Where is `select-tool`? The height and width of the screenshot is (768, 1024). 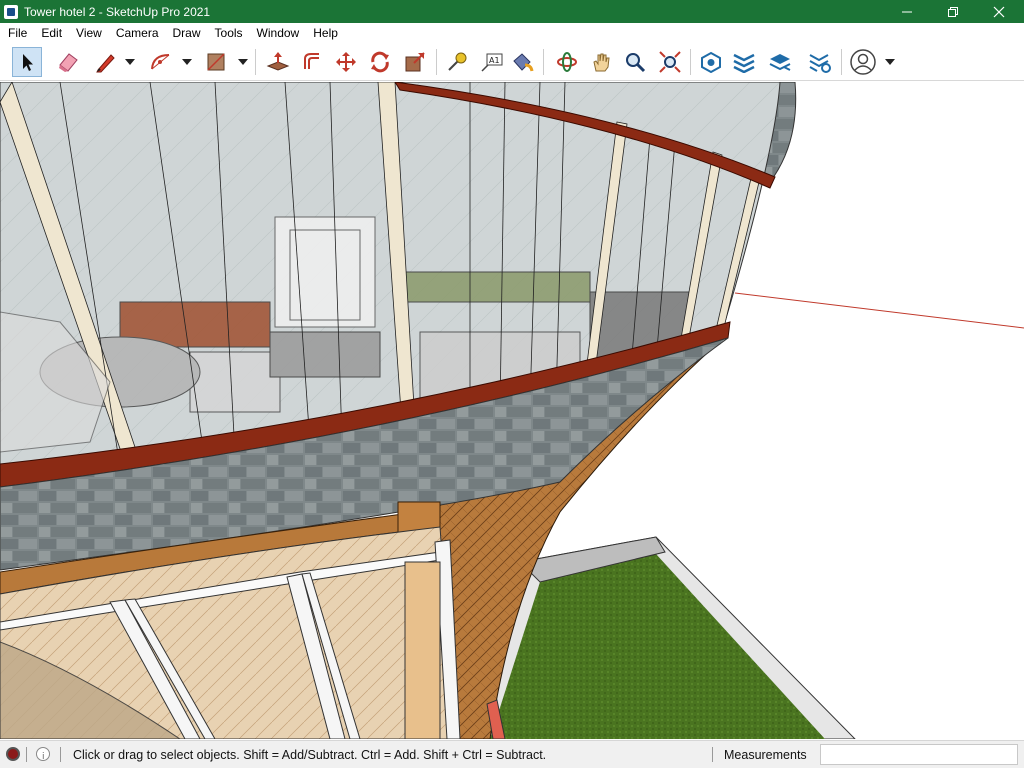 select-tool is located at coordinates (27, 62).